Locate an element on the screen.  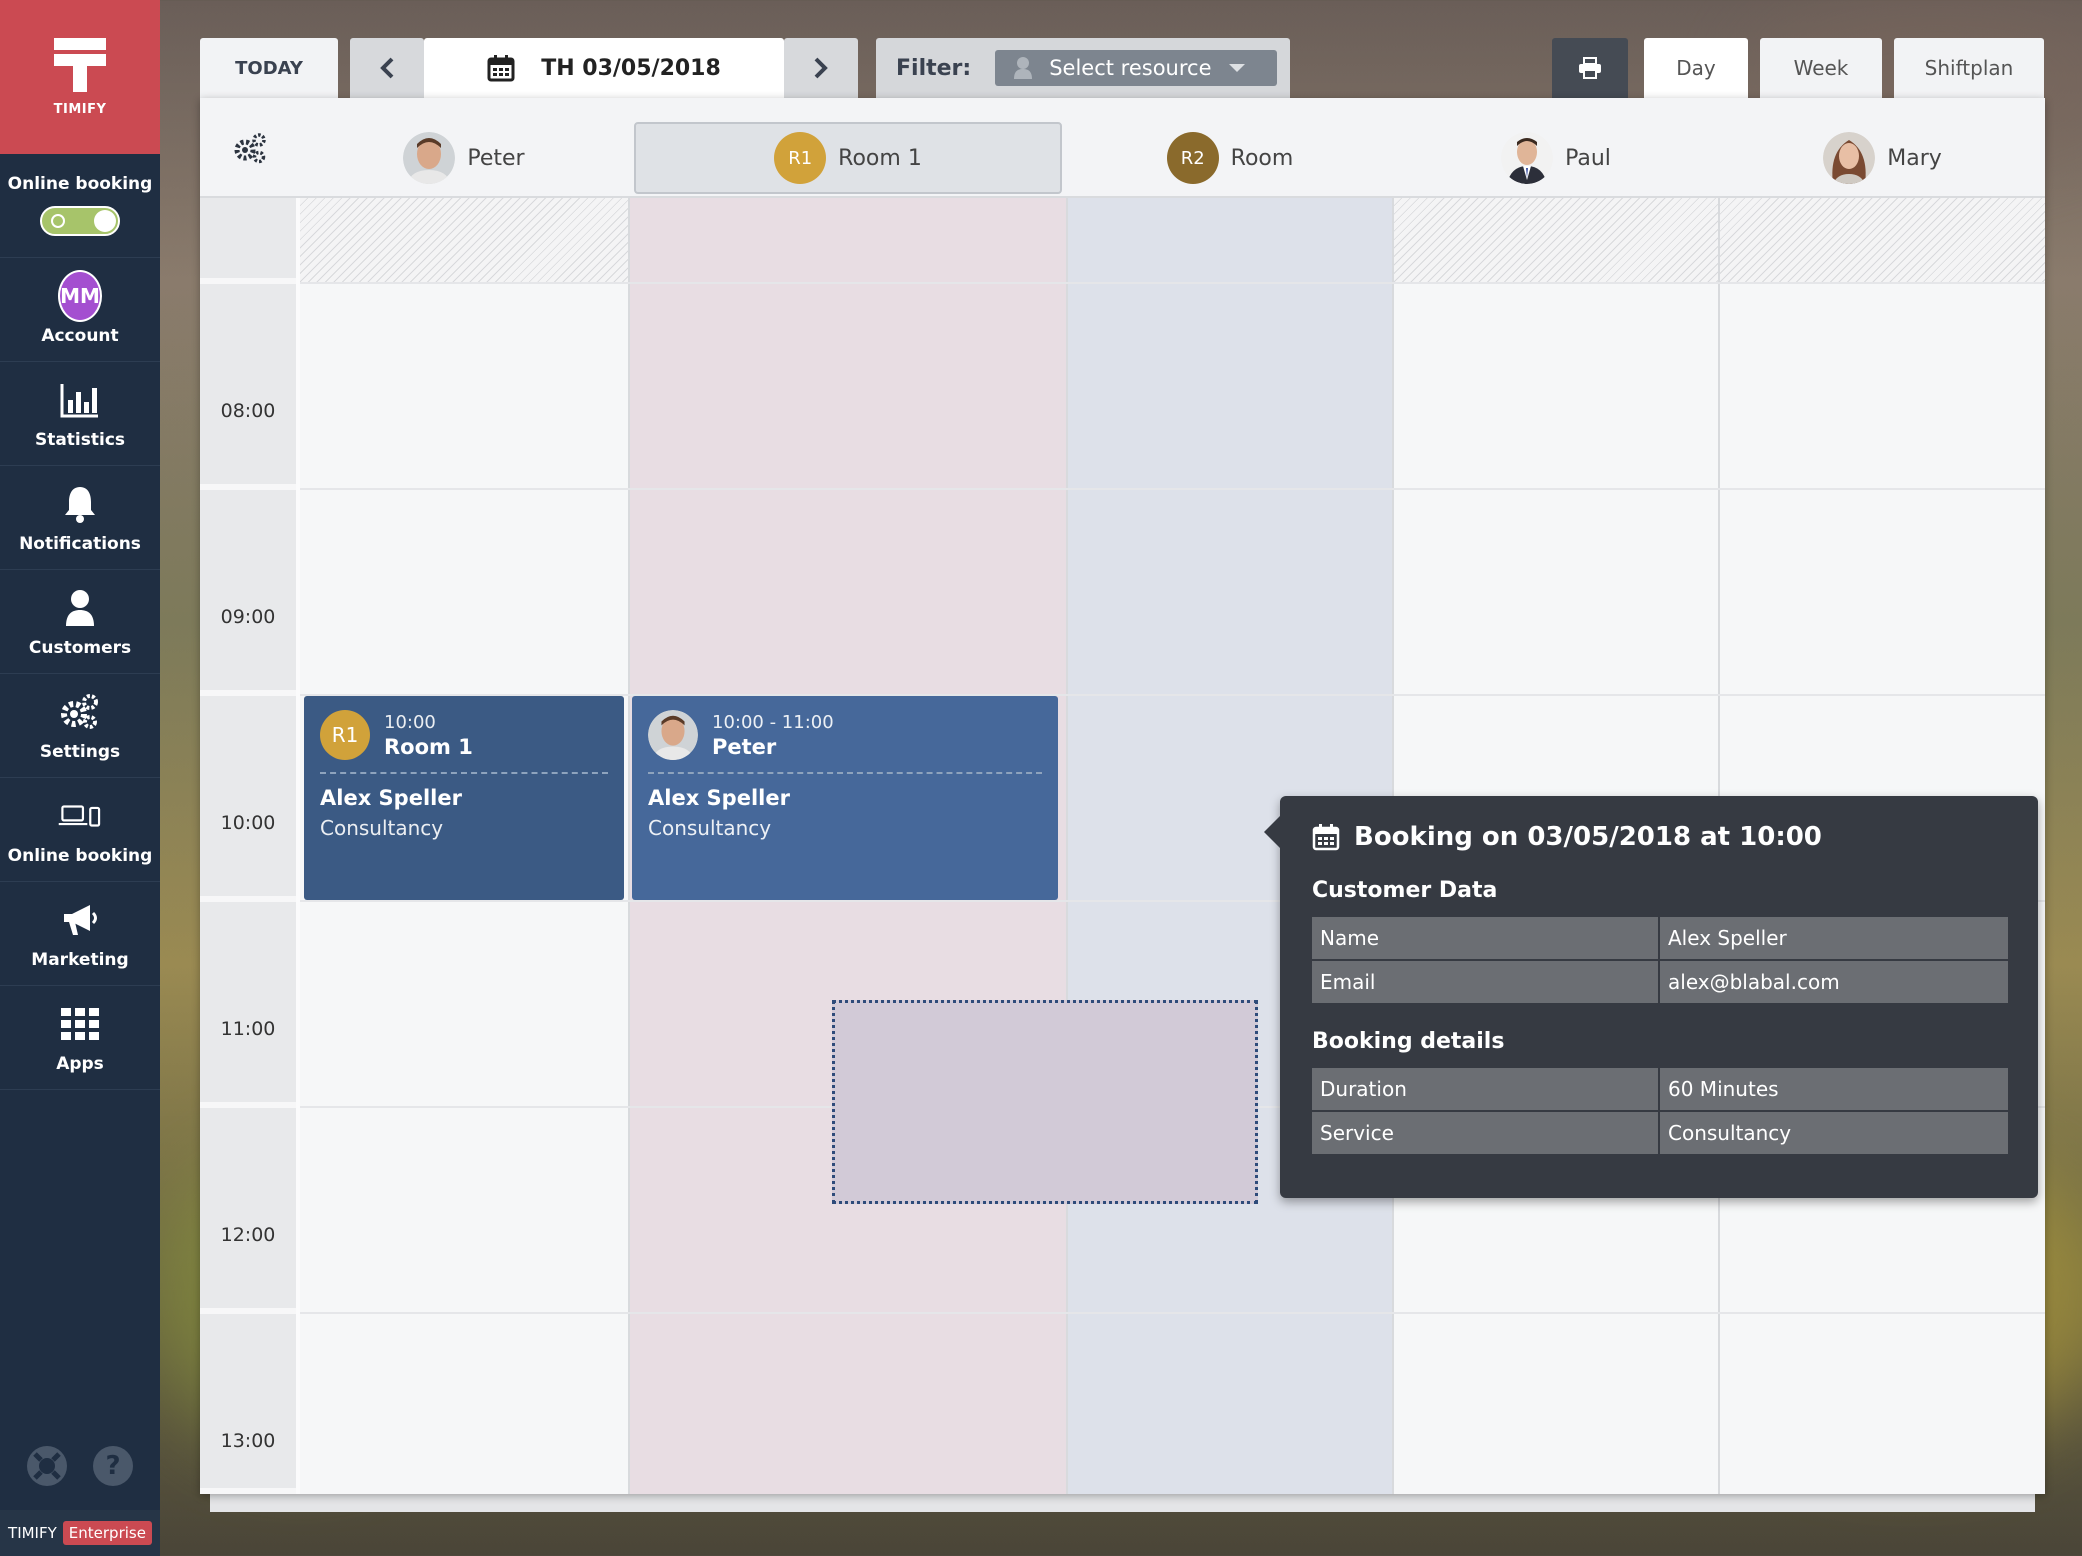
timify-logo: TIMIFY is located at coordinates (80, 77).